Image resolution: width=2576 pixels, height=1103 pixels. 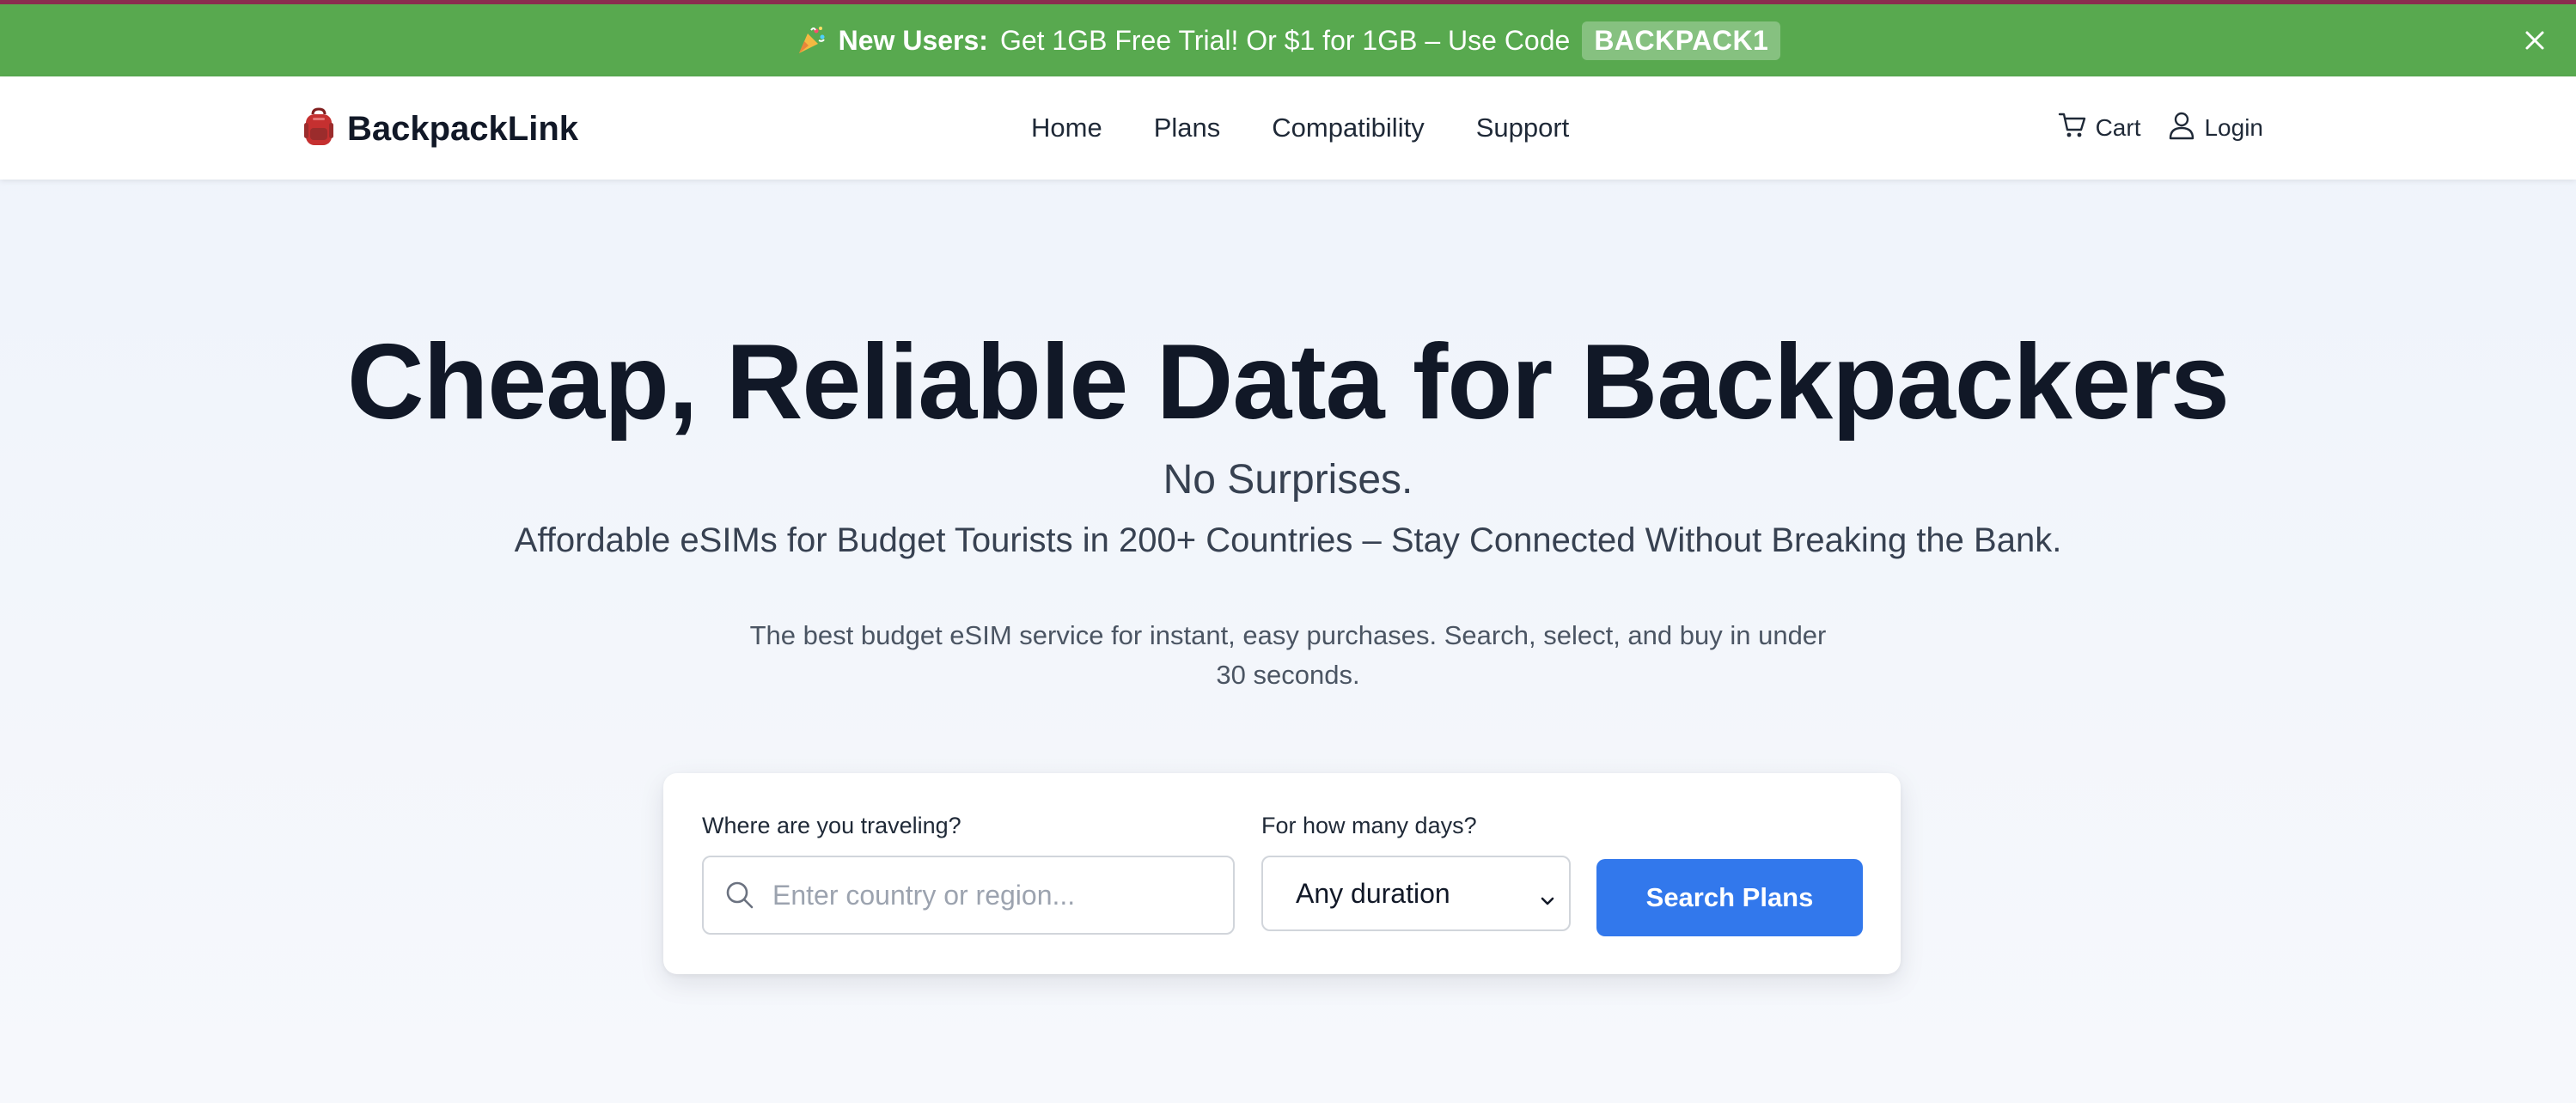 I want to click on hero-title: Cheap, Reliable Data for Backpackers, so click(x=1288, y=382).